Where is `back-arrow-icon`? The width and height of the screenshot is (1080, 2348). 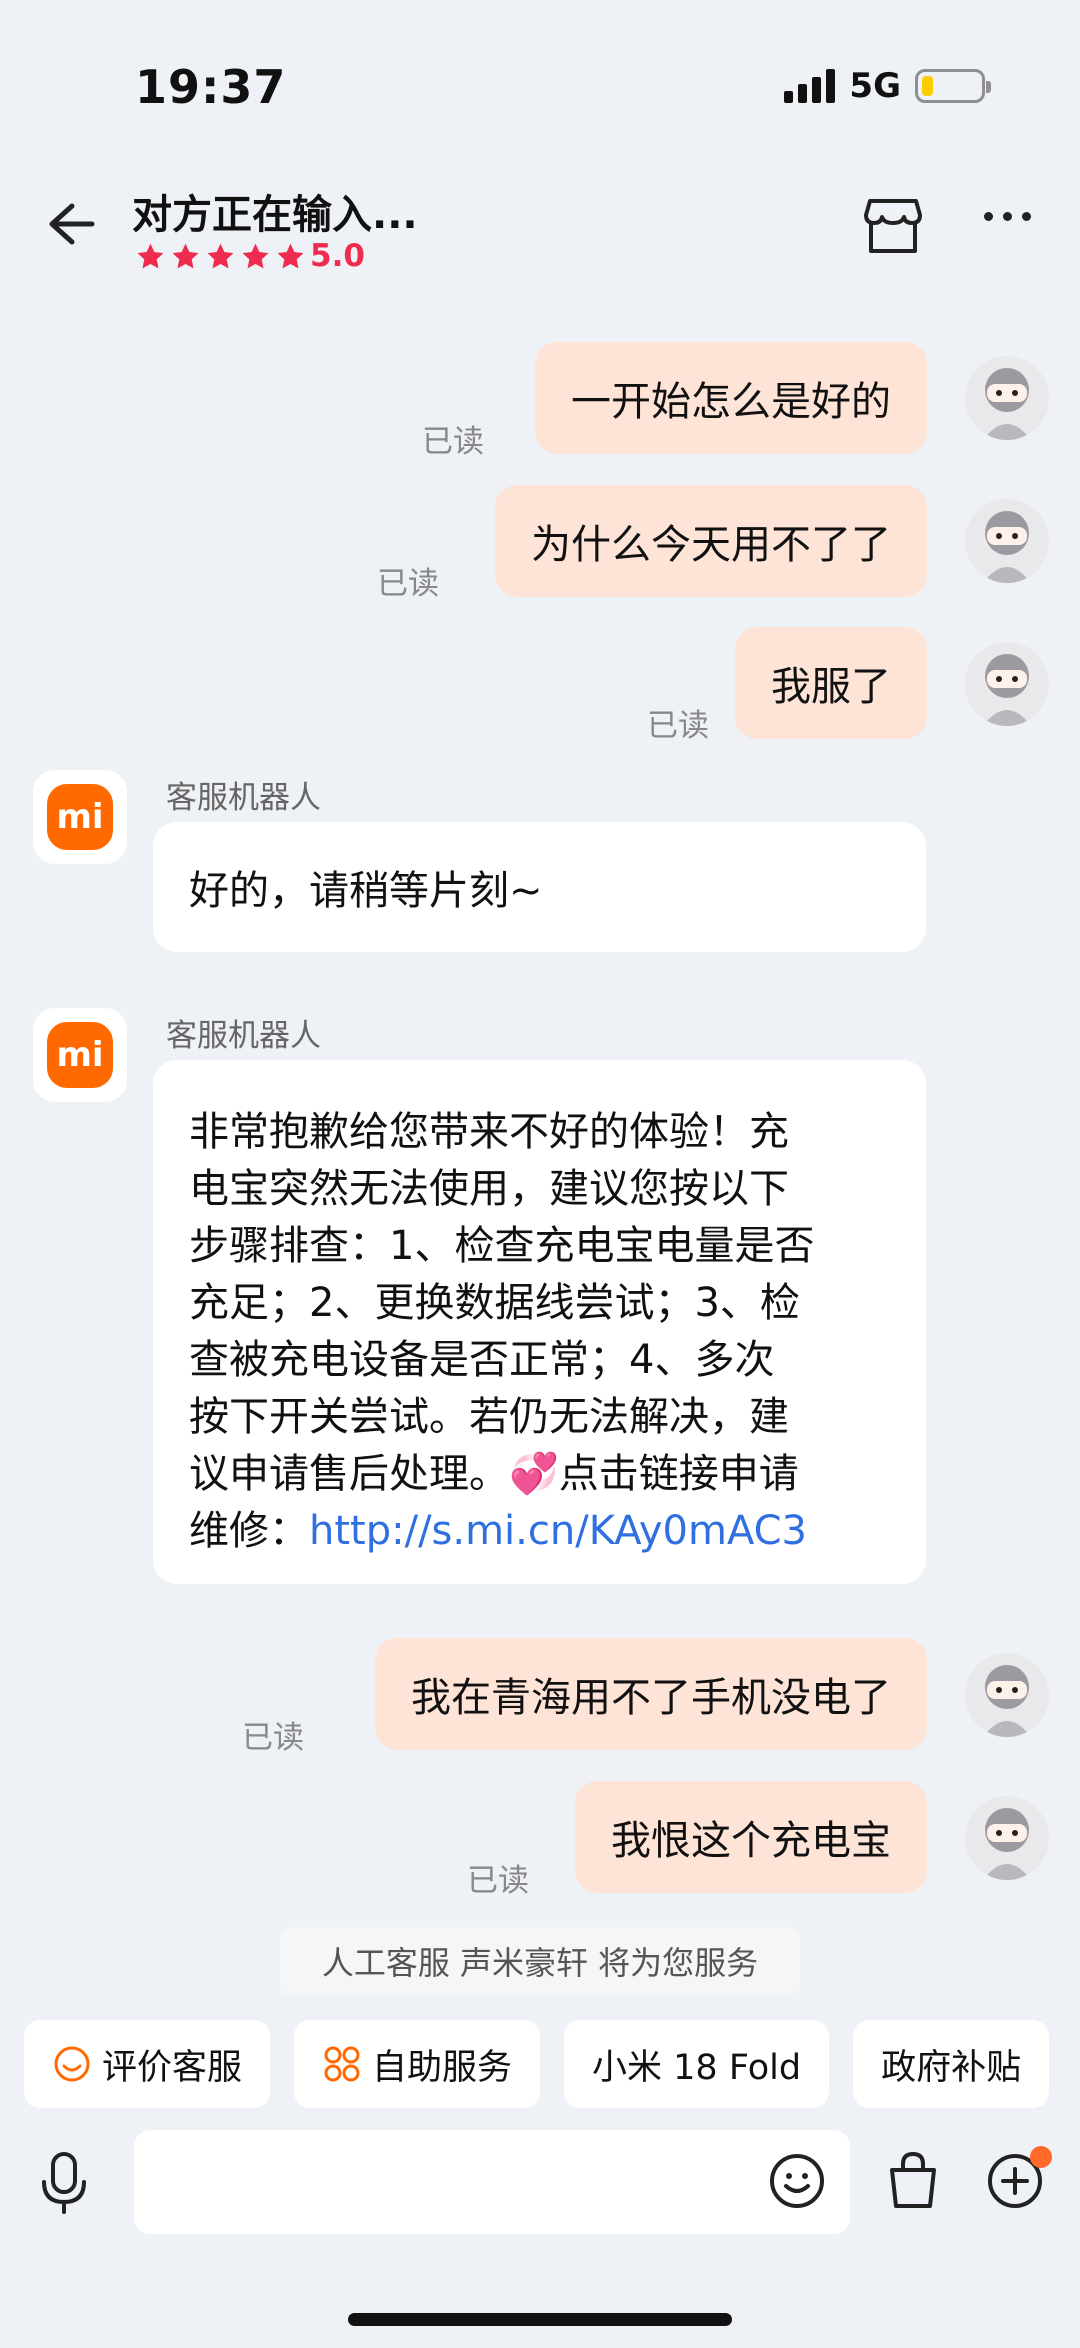 back-arrow-icon is located at coordinates (70, 224).